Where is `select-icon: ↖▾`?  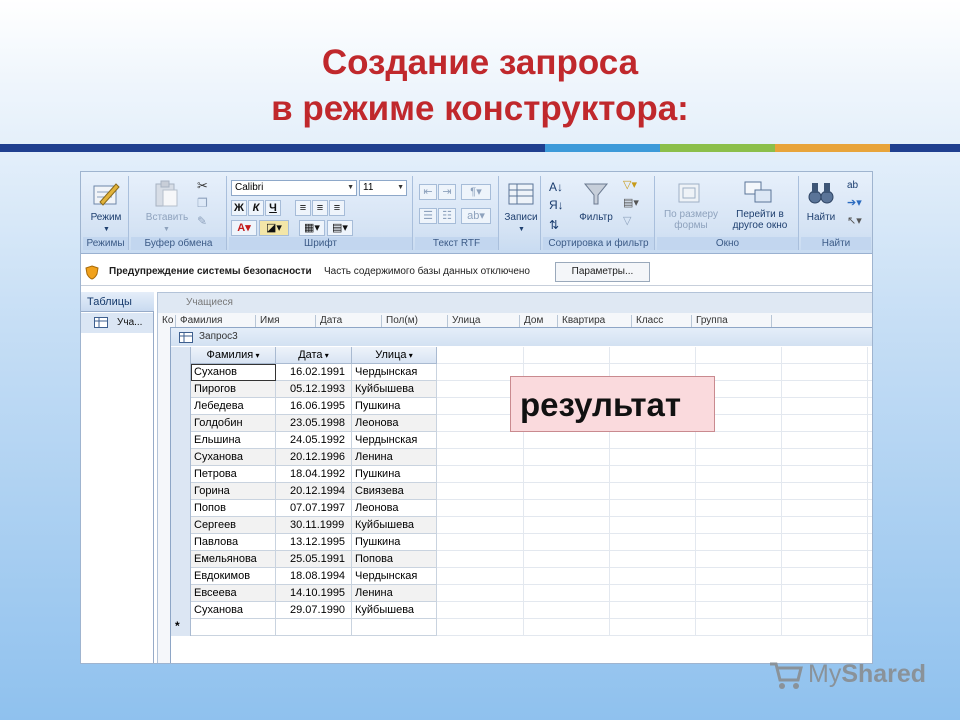 select-icon: ↖▾ is located at coordinates (854, 221).